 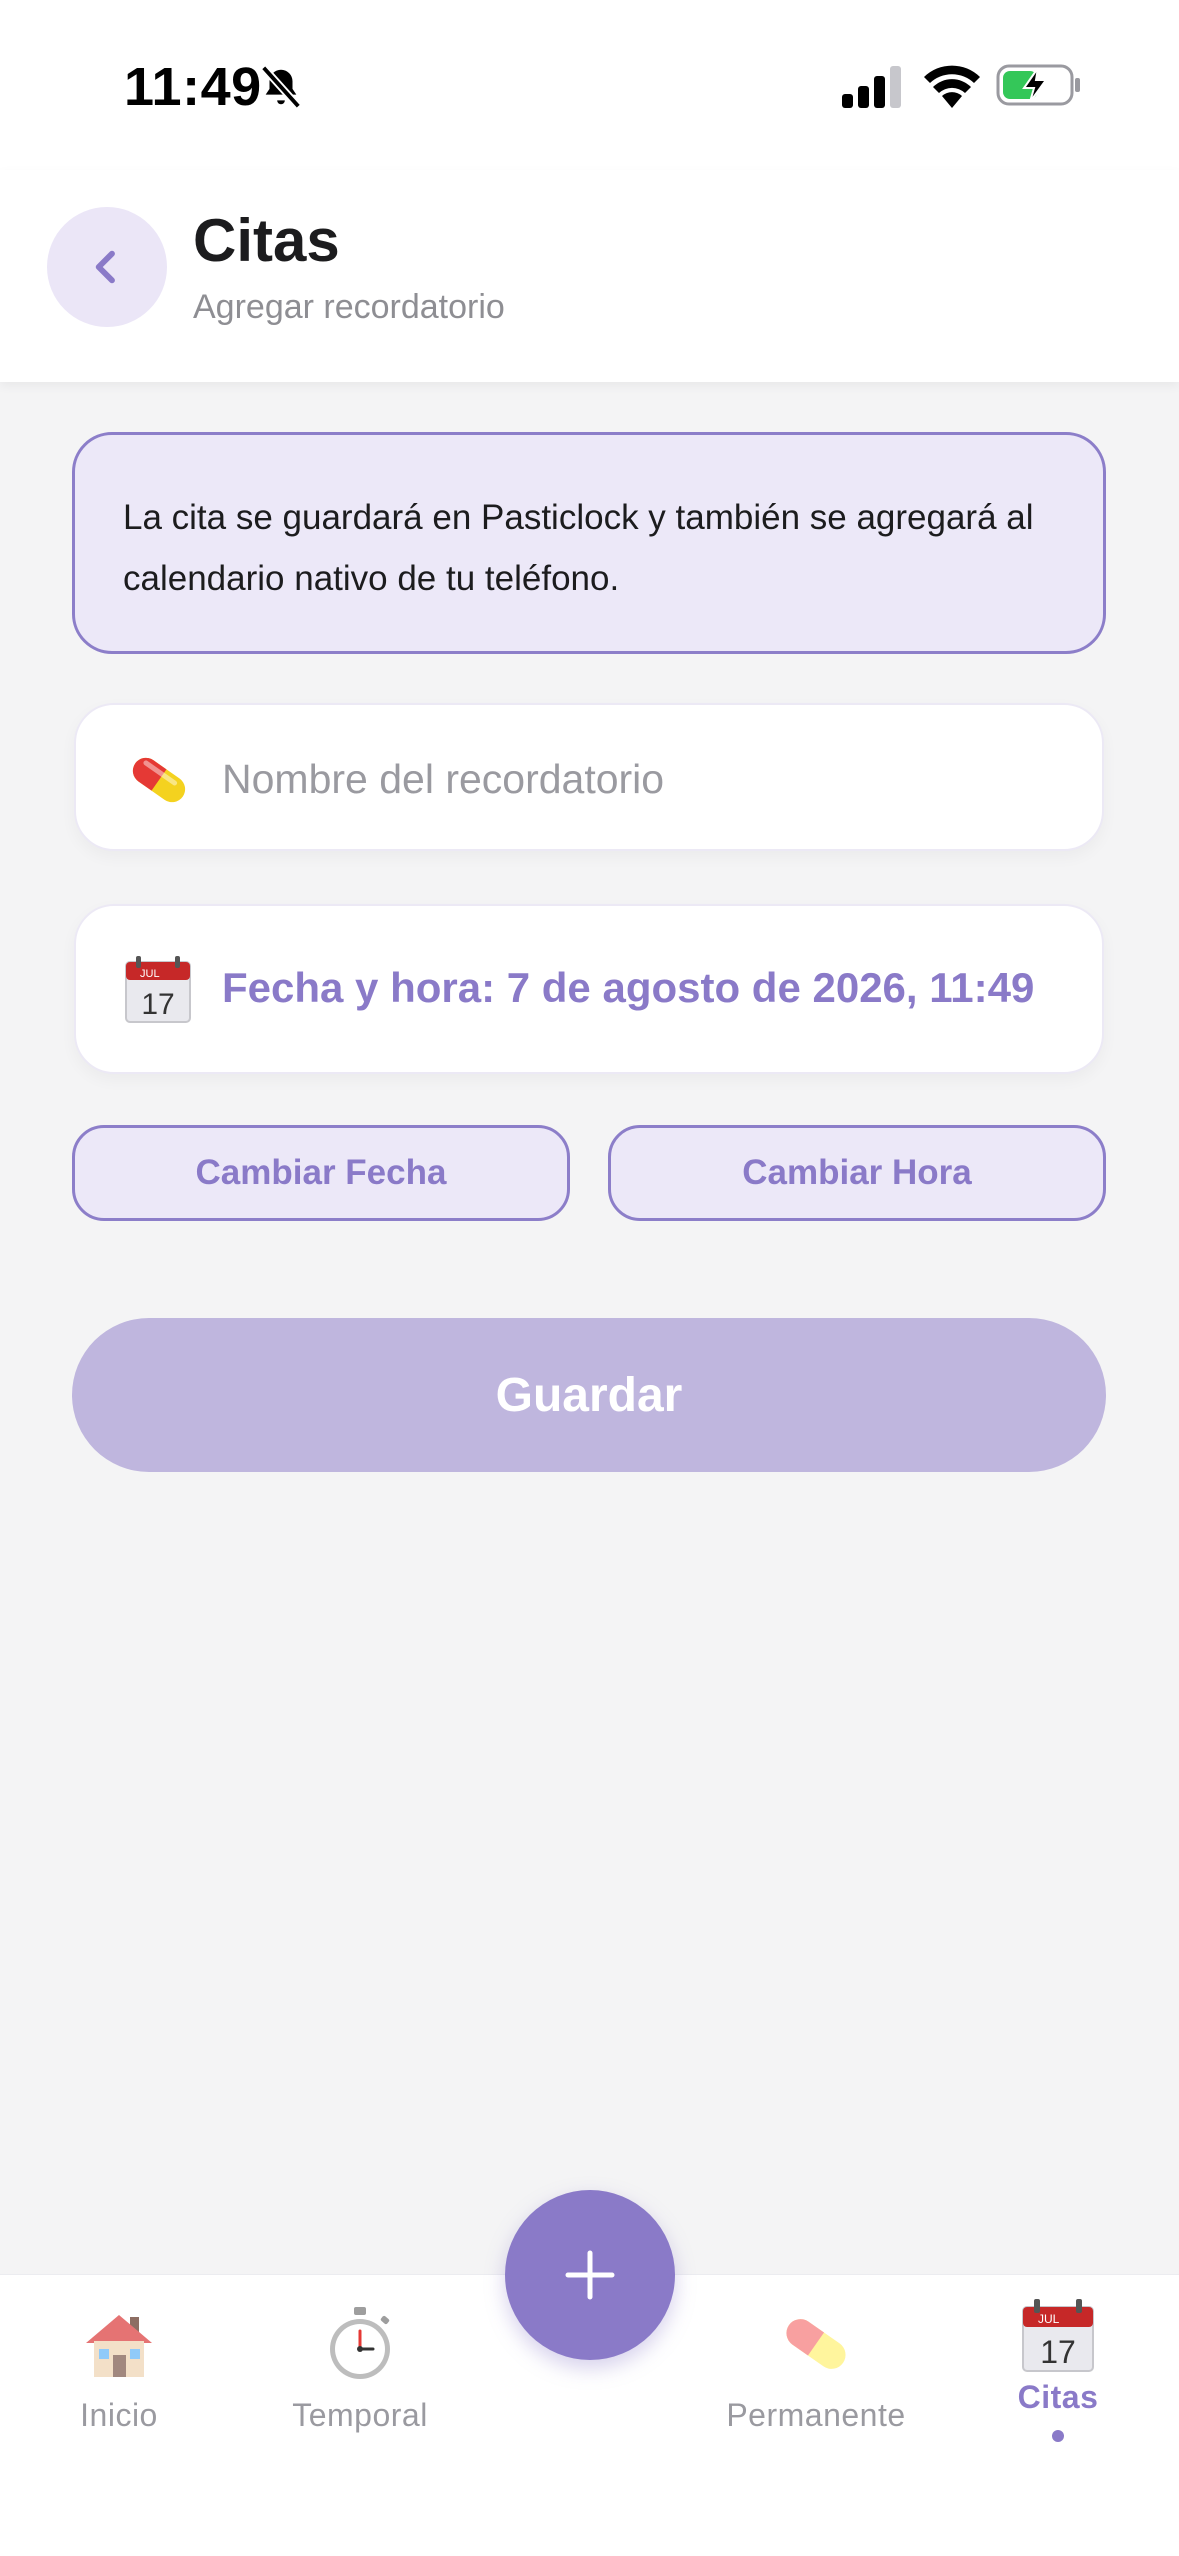 What do you see at coordinates (642, 779) in the screenshot?
I see `reminder-name-input` at bounding box center [642, 779].